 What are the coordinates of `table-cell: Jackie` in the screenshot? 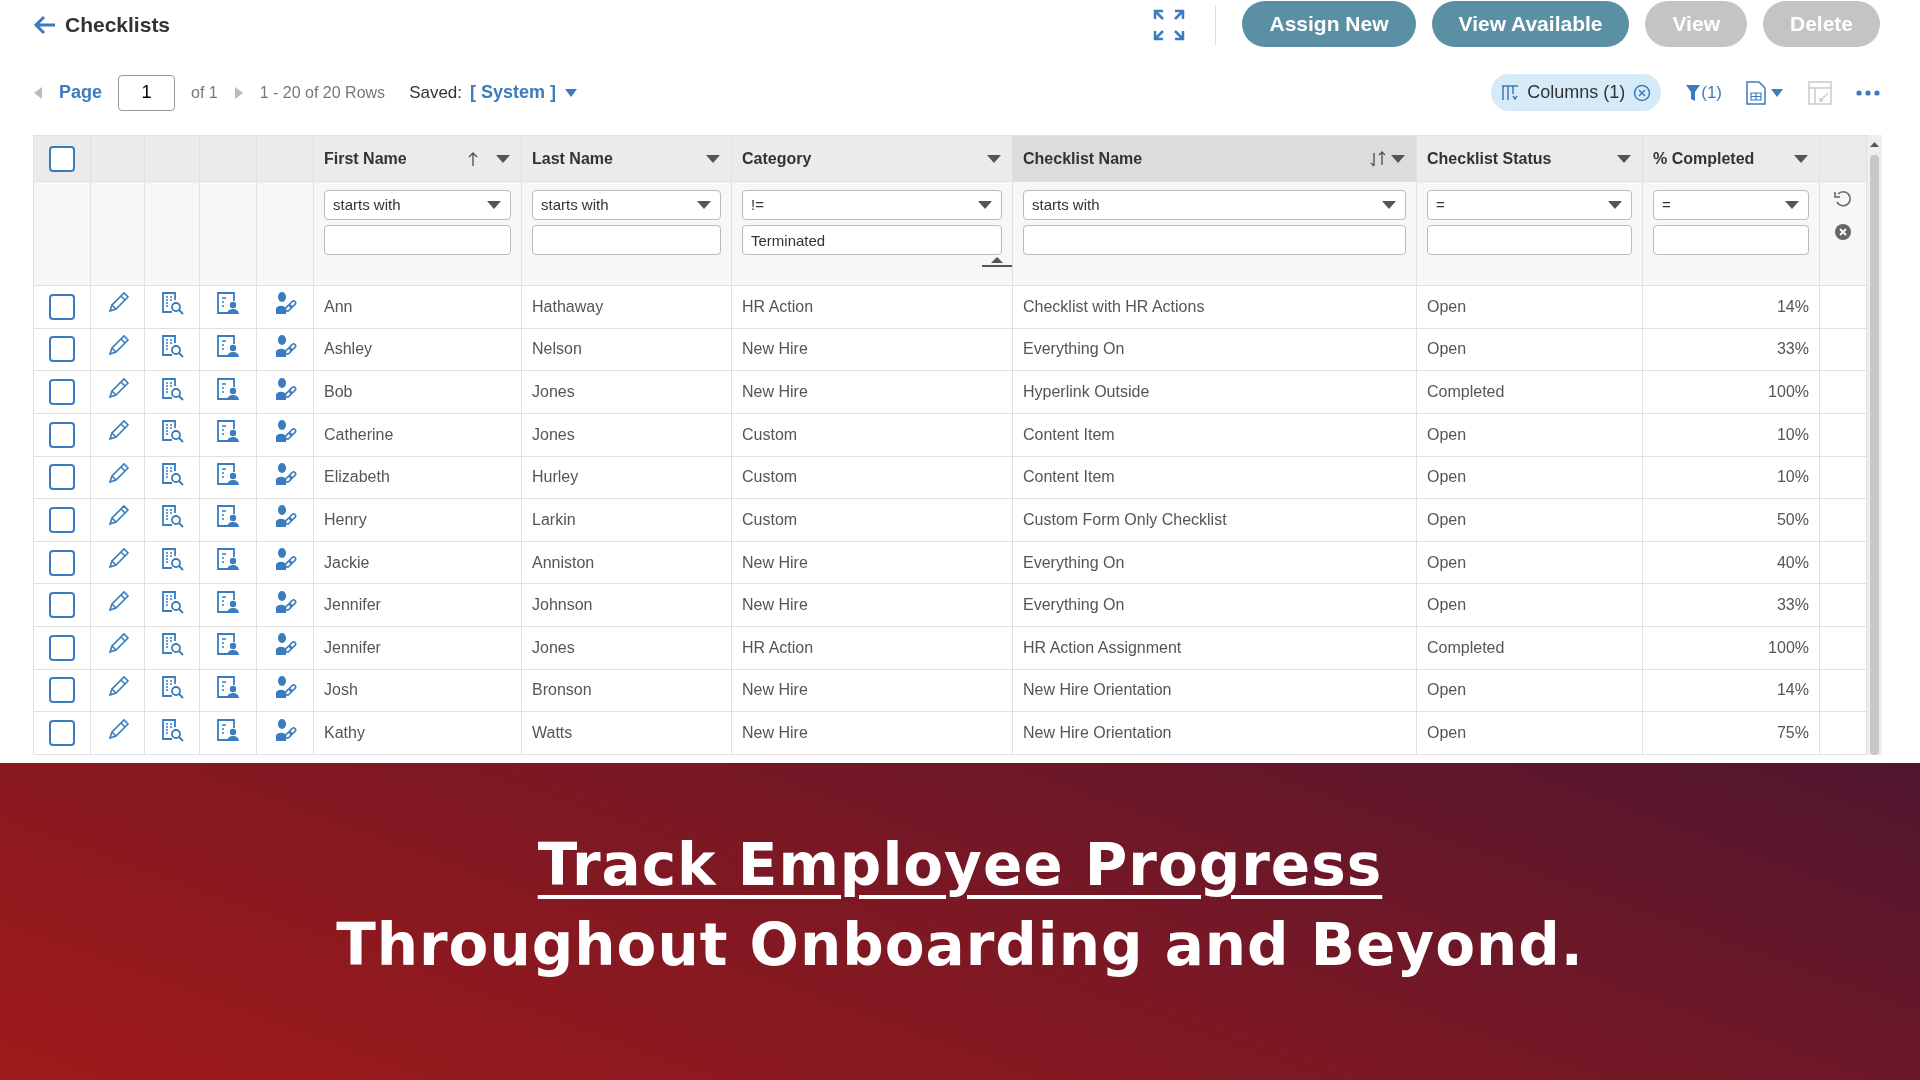 It's located at (347, 562).